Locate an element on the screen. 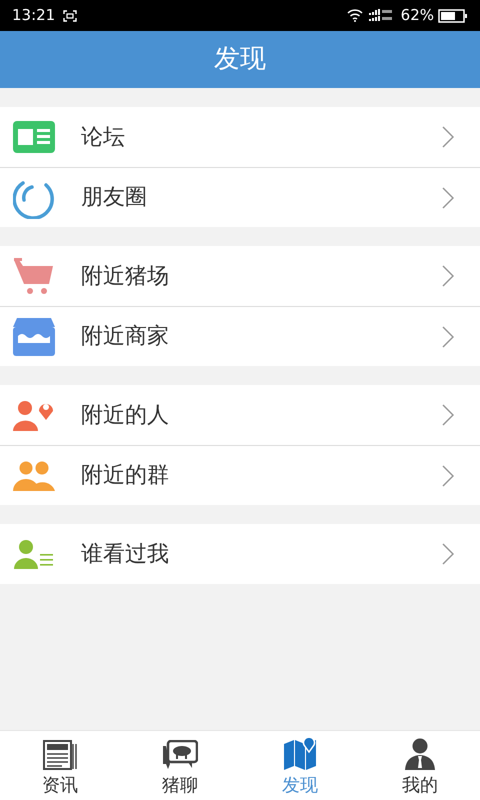 Image resolution: width=480 pixels, height=800 pixels. tab: 资讯 is located at coordinates (60, 765).